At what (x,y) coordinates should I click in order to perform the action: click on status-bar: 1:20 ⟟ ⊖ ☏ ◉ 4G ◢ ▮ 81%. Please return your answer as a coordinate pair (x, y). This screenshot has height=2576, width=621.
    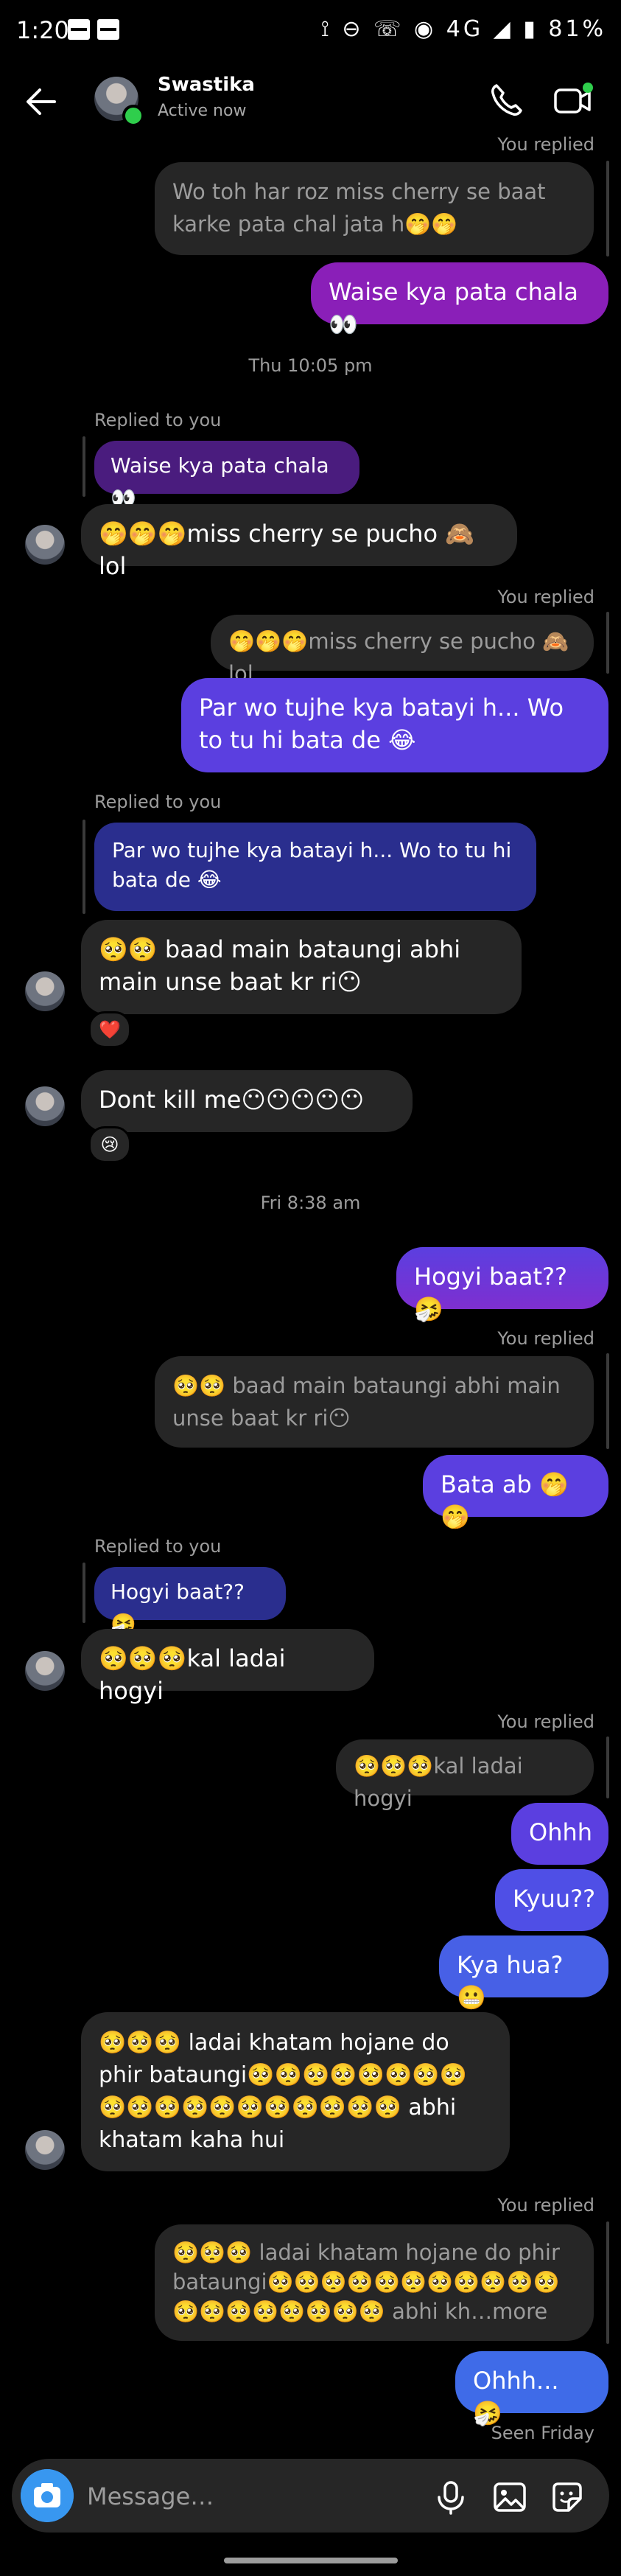
    Looking at the image, I should click on (310, 32).